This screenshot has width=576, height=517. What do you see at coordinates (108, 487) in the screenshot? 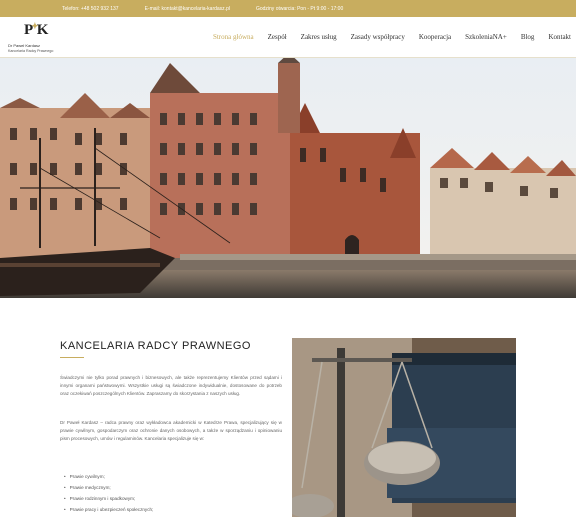
I see `list-item: Prawie medycznym;` at bounding box center [108, 487].